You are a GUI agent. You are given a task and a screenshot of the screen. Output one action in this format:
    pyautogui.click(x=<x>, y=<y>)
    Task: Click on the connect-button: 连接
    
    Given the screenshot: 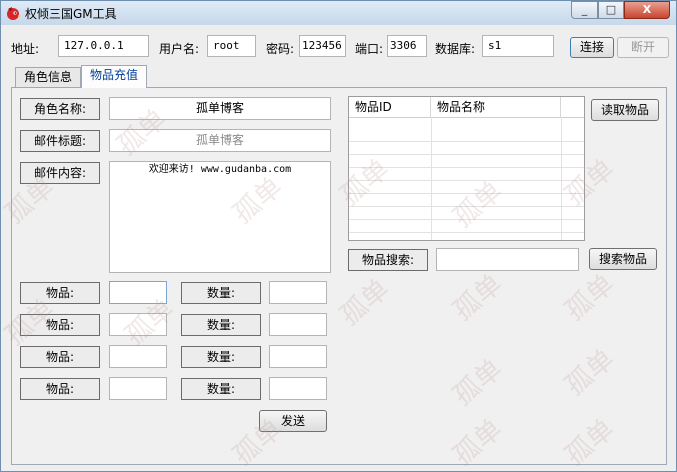 What is the action you would take?
    pyautogui.click(x=592, y=47)
    